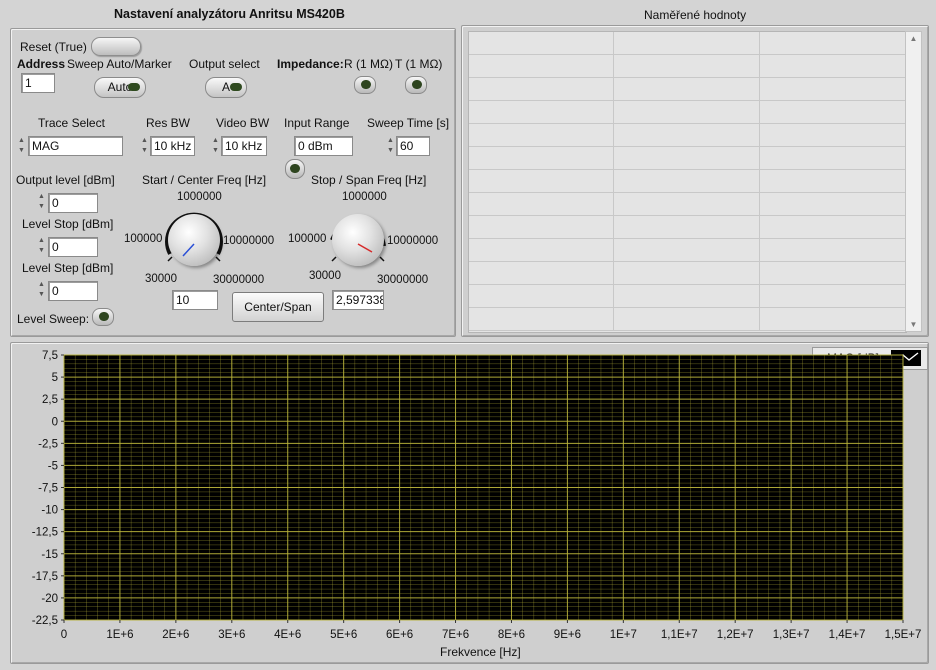 Image resolution: width=936 pixels, height=670 pixels. Describe the element at coordinates (49, 511) in the screenshot. I see `y-tick-label: -10` at that location.